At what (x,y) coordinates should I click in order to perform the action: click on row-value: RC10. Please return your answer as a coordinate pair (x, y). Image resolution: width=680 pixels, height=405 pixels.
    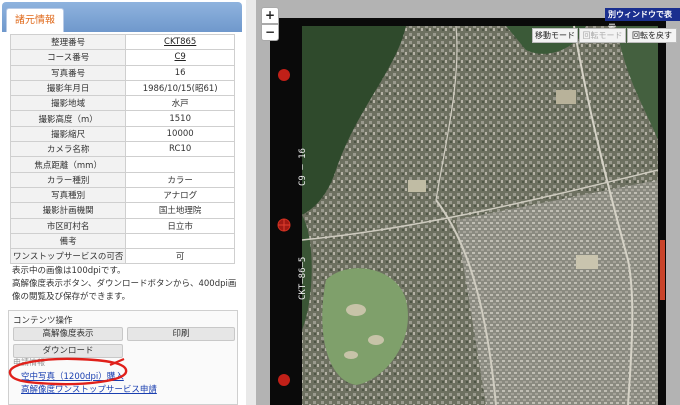
    Looking at the image, I should click on (180, 149).